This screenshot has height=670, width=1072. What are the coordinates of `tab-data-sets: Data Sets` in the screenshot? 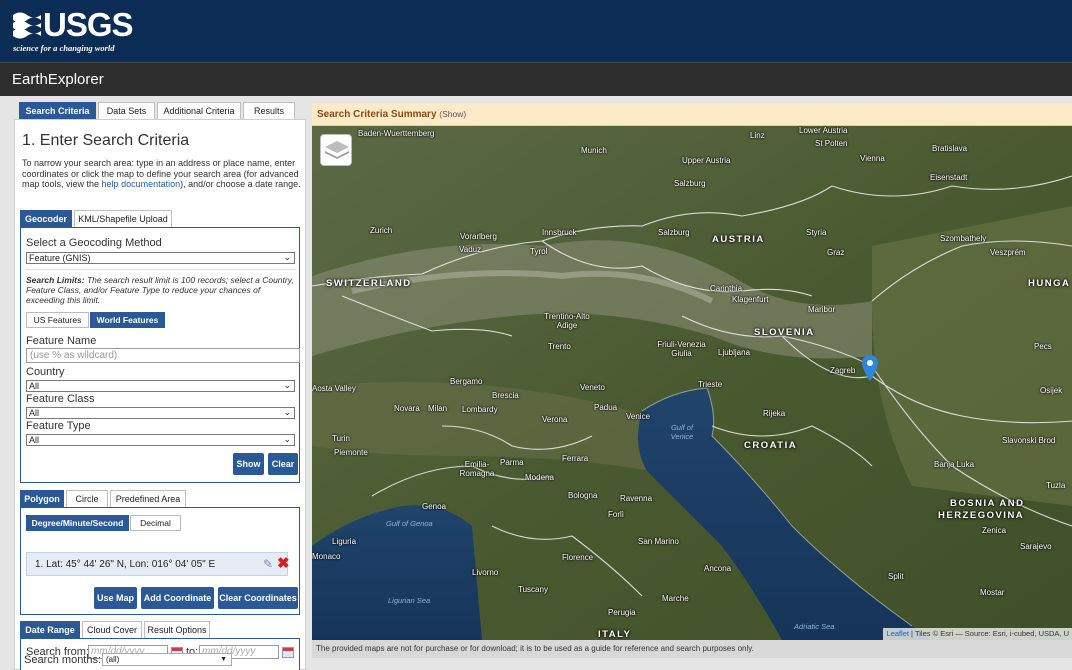 It's located at (126, 110).